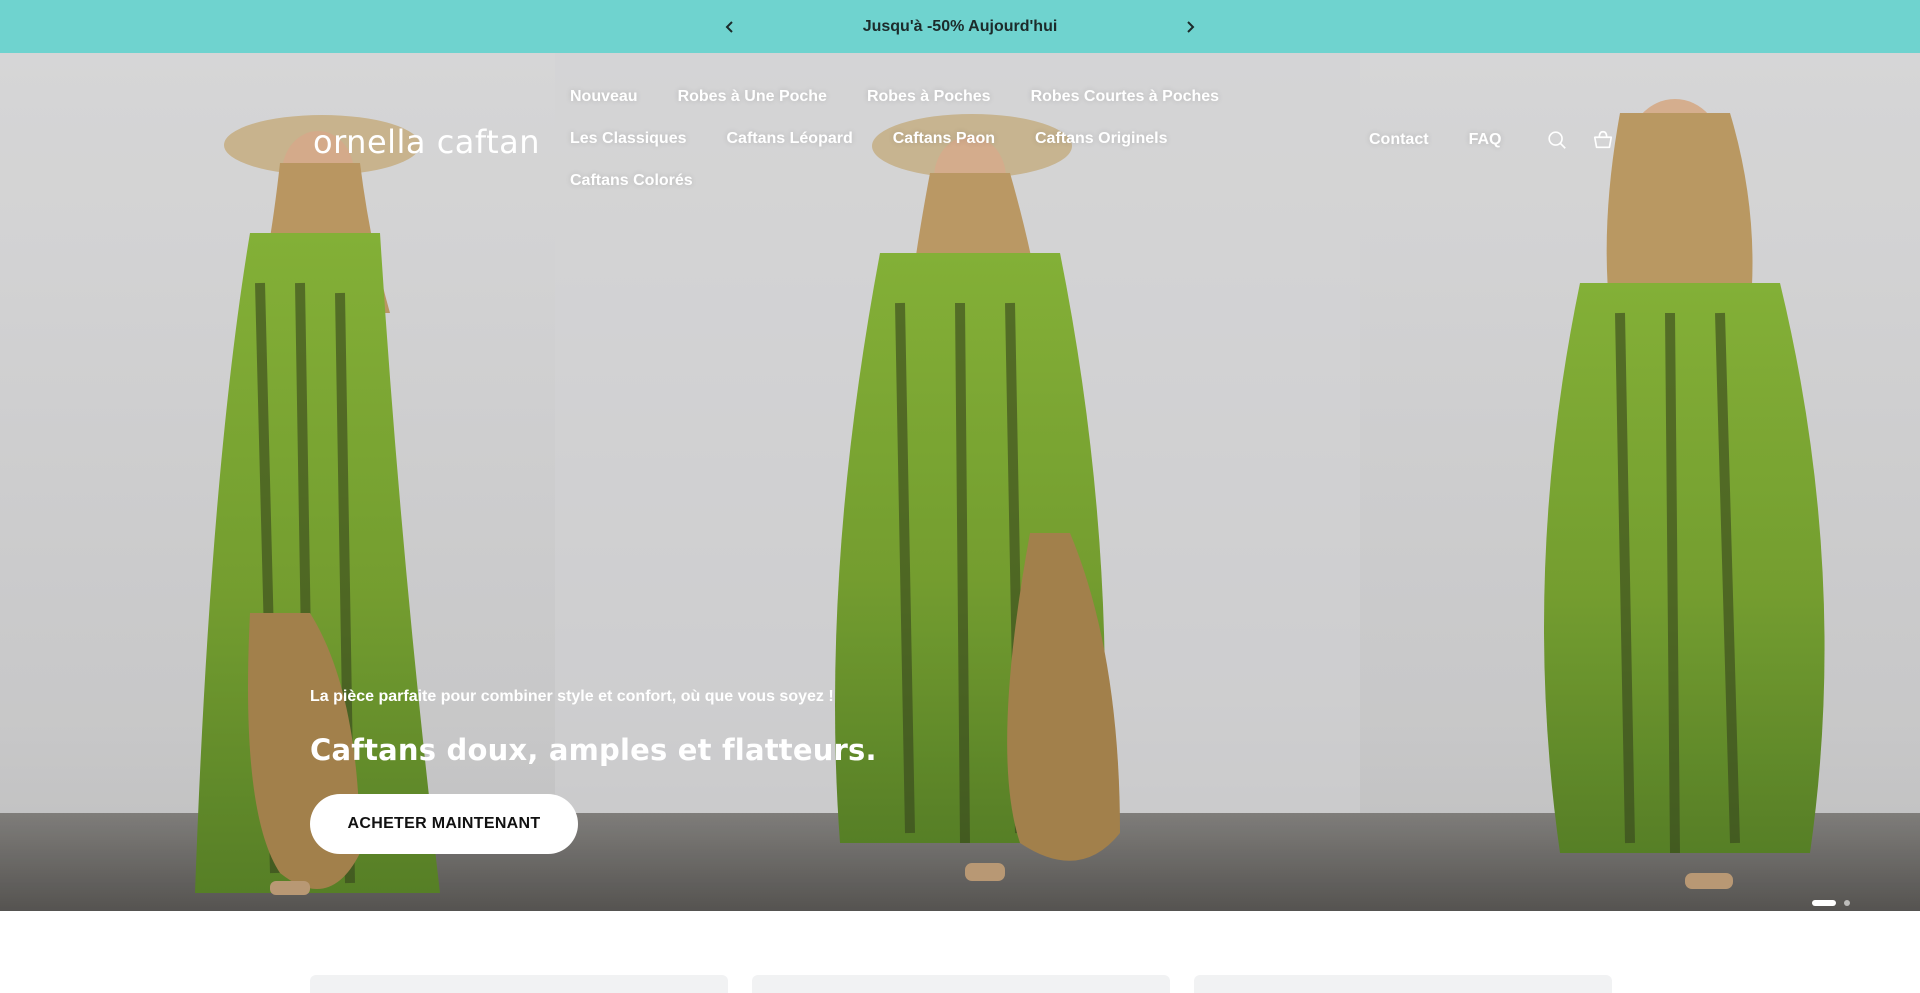 The height and width of the screenshot is (993, 1920). Describe the element at coordinates (1190, 27) in the screenshot. I see `chevron-right-icon` at that location.